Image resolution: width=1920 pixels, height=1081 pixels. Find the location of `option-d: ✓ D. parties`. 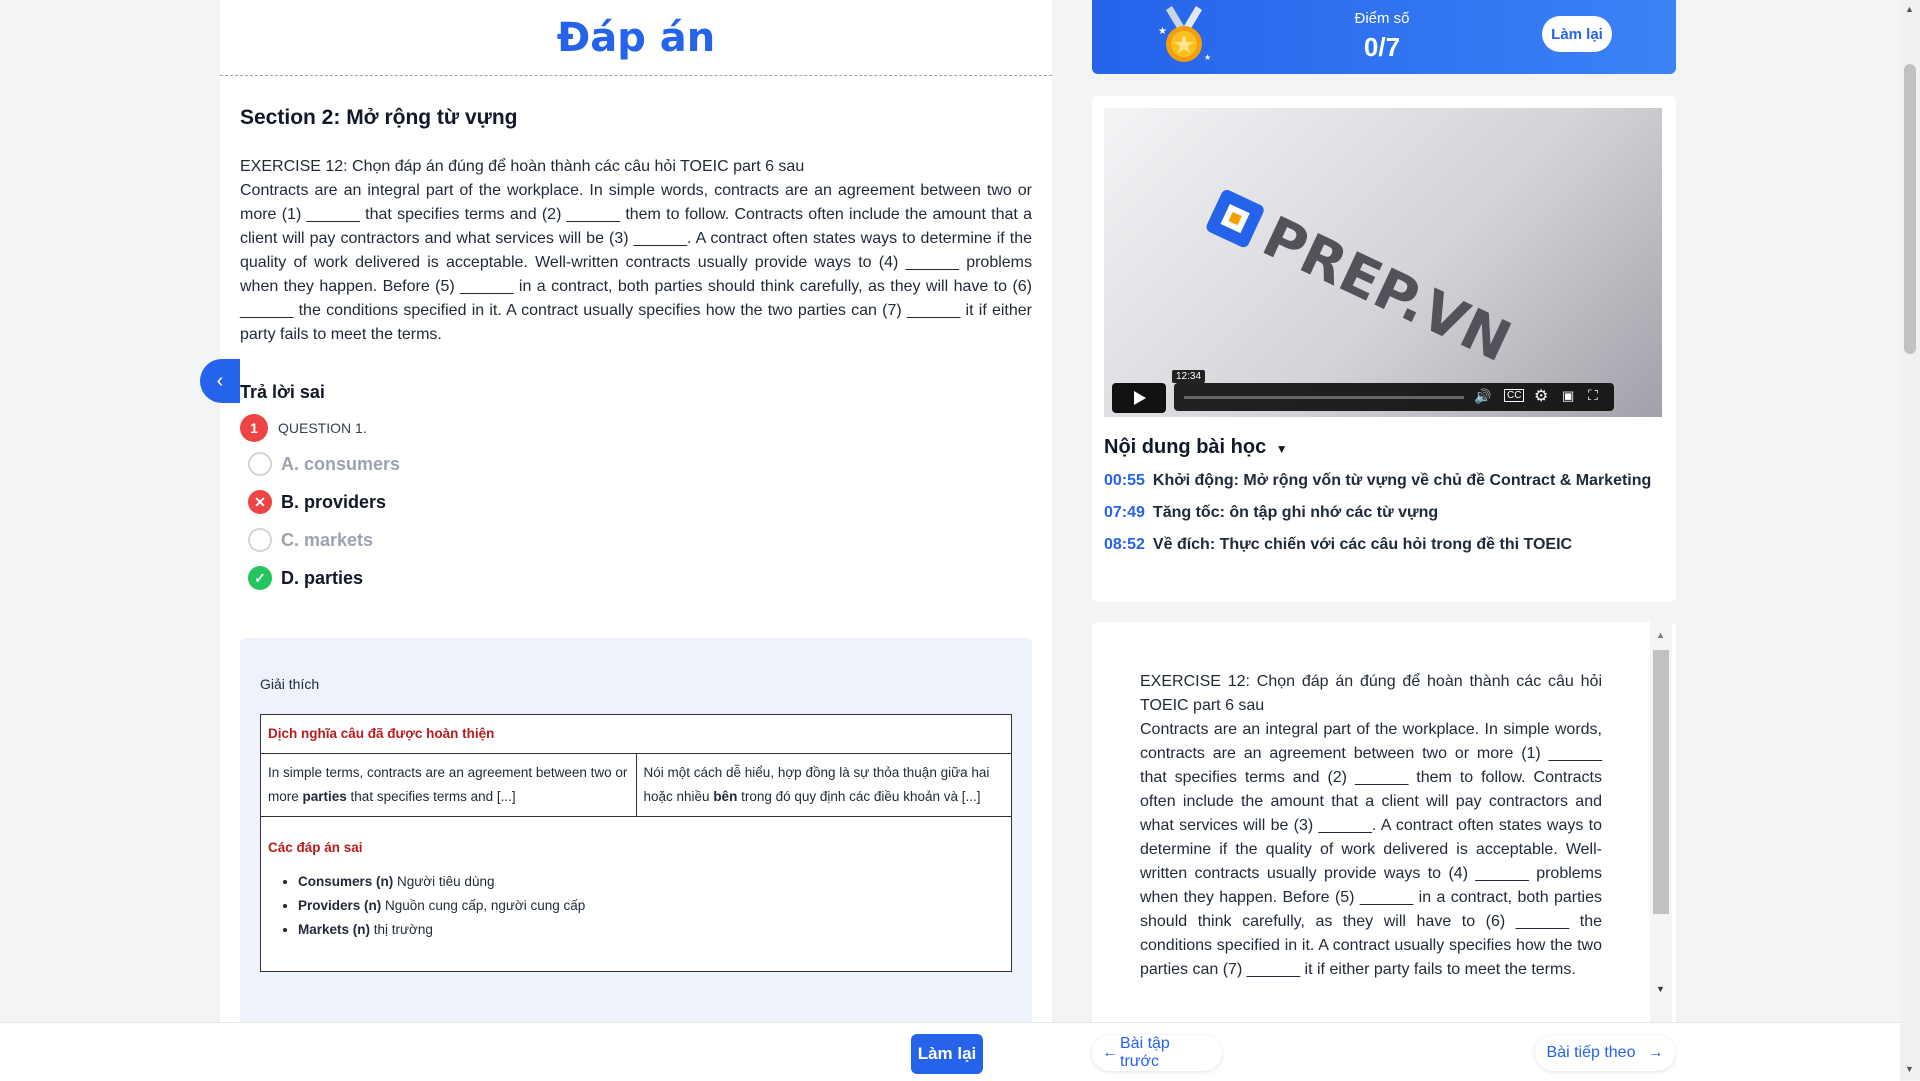

option-d: ✓ D. parties is located at coordinates (305, 578).